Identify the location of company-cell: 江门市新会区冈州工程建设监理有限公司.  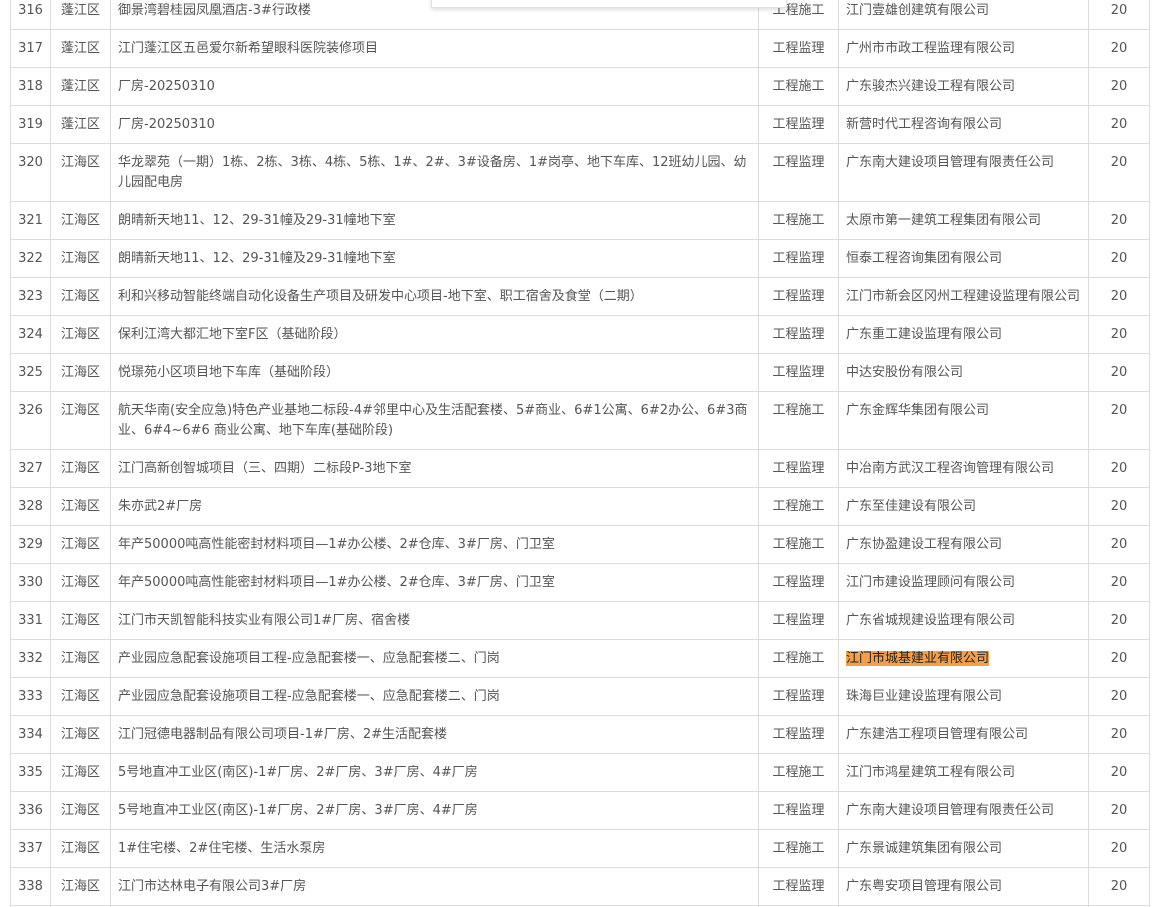
(963, 296).